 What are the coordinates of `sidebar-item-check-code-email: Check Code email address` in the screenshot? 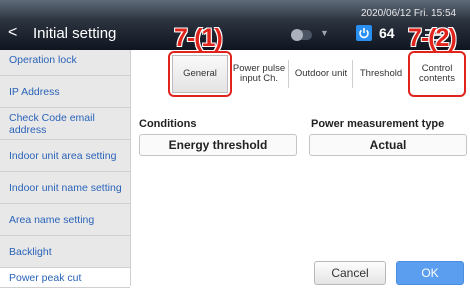 It's located at (65, 124).